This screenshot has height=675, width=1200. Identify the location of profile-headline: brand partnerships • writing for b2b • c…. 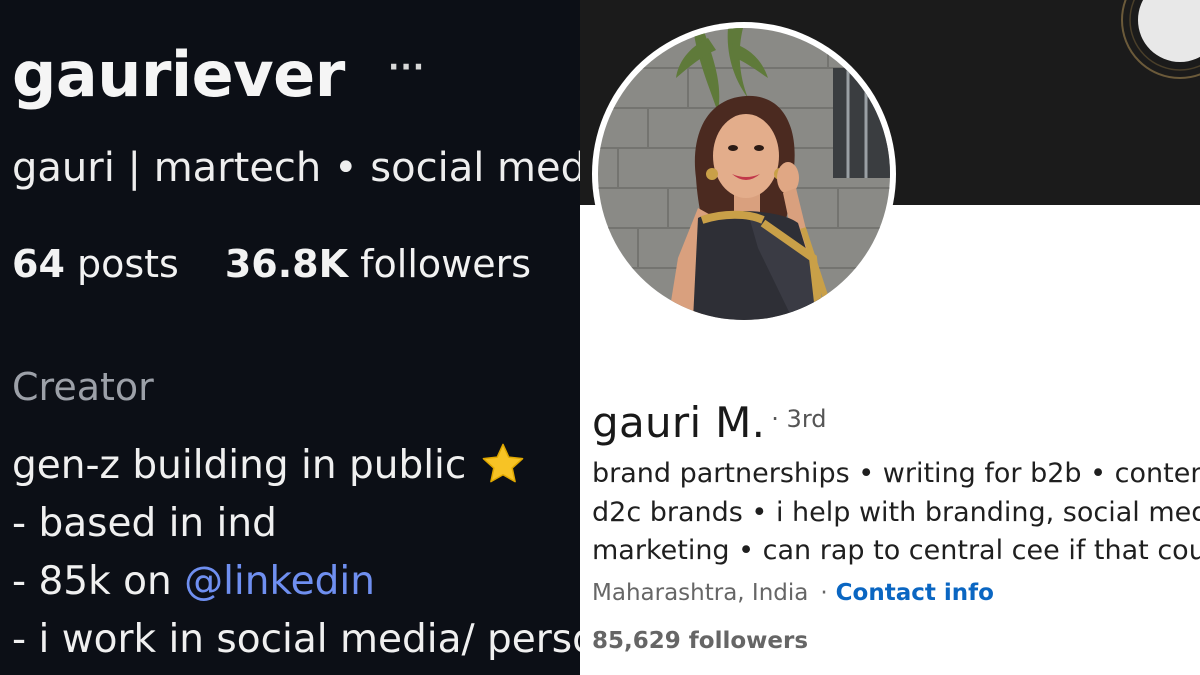
(896, 513).